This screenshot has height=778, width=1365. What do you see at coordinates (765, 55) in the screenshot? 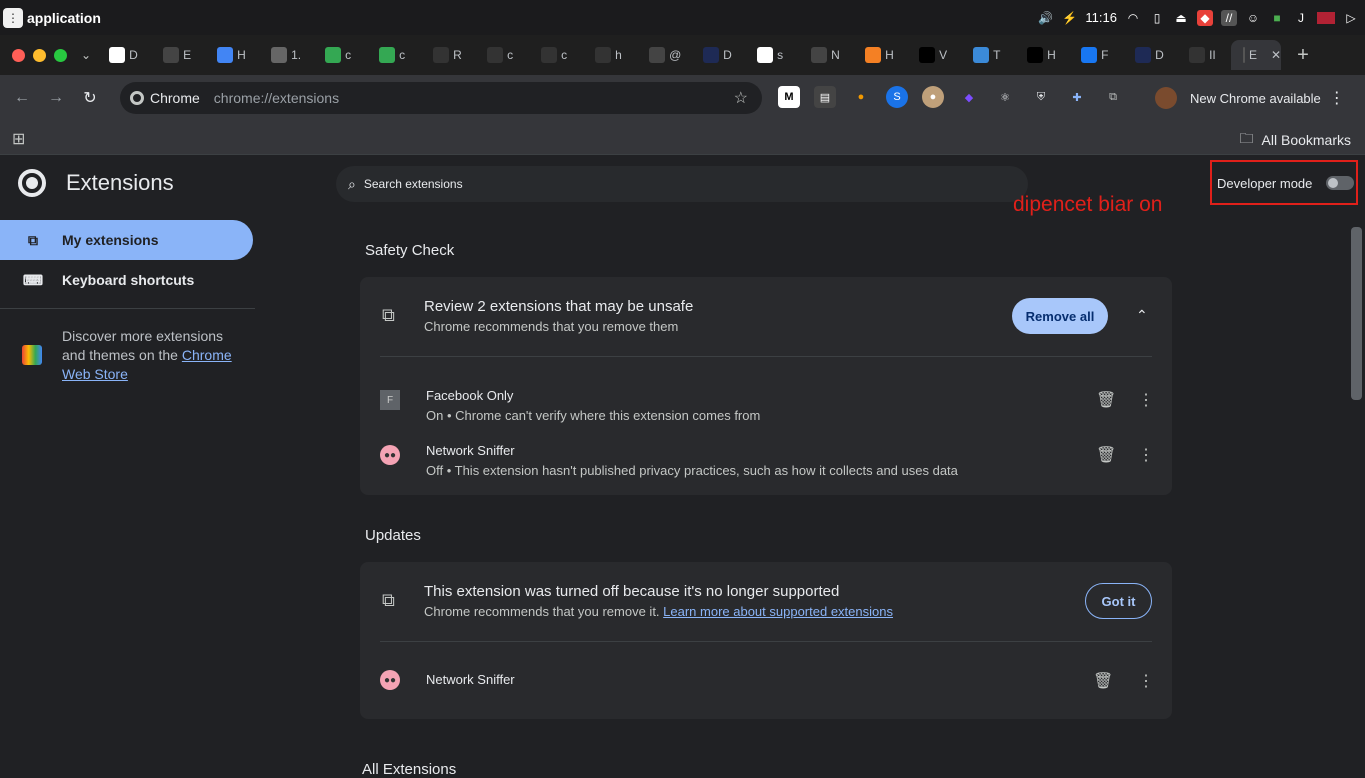
I see `google-icon` at bounding box center [765, 55].